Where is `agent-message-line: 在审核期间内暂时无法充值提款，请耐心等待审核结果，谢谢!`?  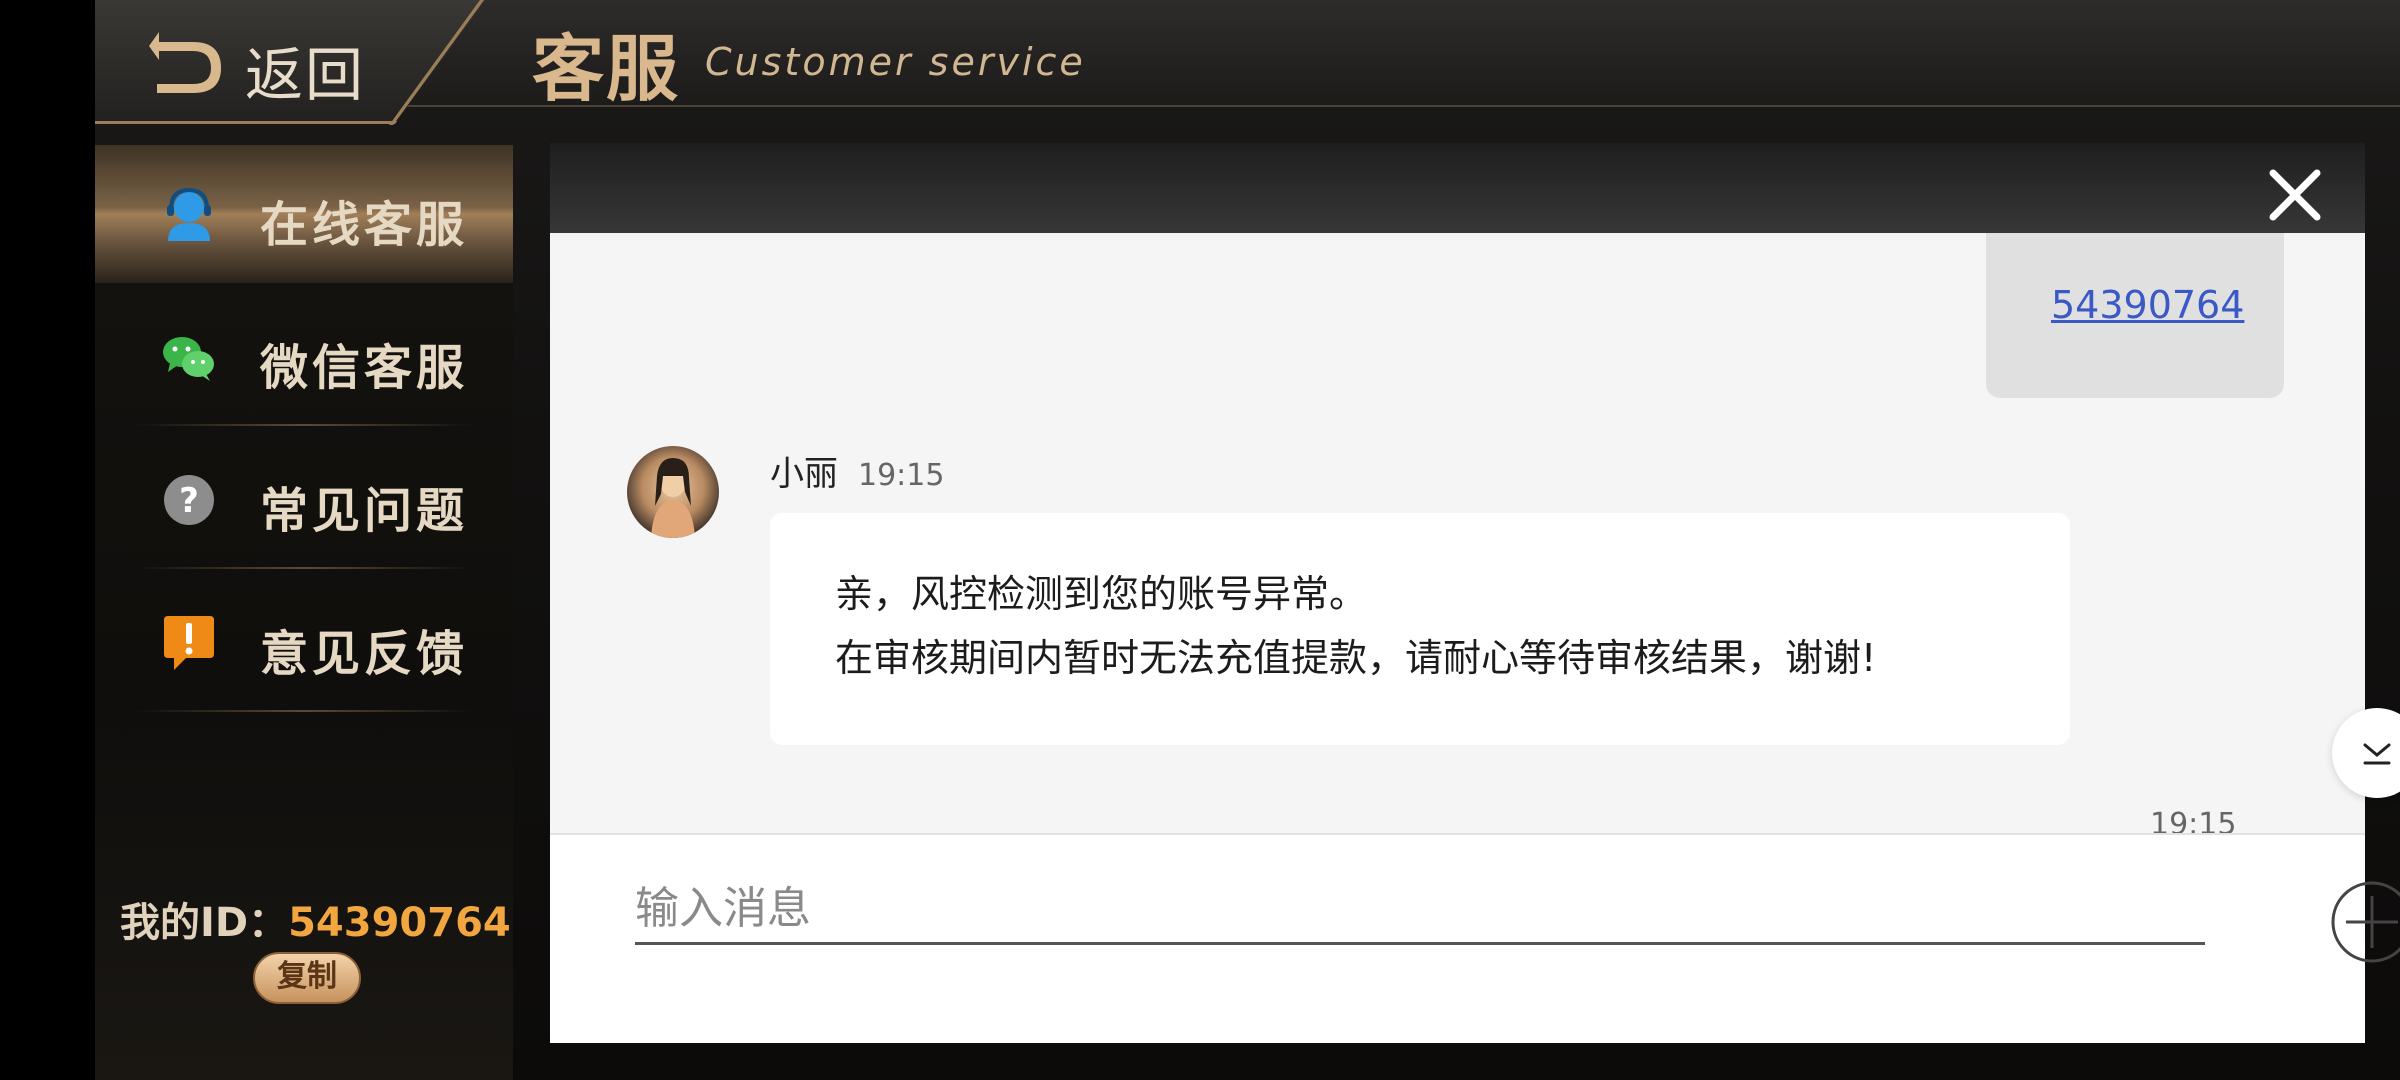 agent-message-line: 在审核期间内暂时无法充值提款，请耐心等待审核结果，谢谢! is located at coordinates (1356, 658).